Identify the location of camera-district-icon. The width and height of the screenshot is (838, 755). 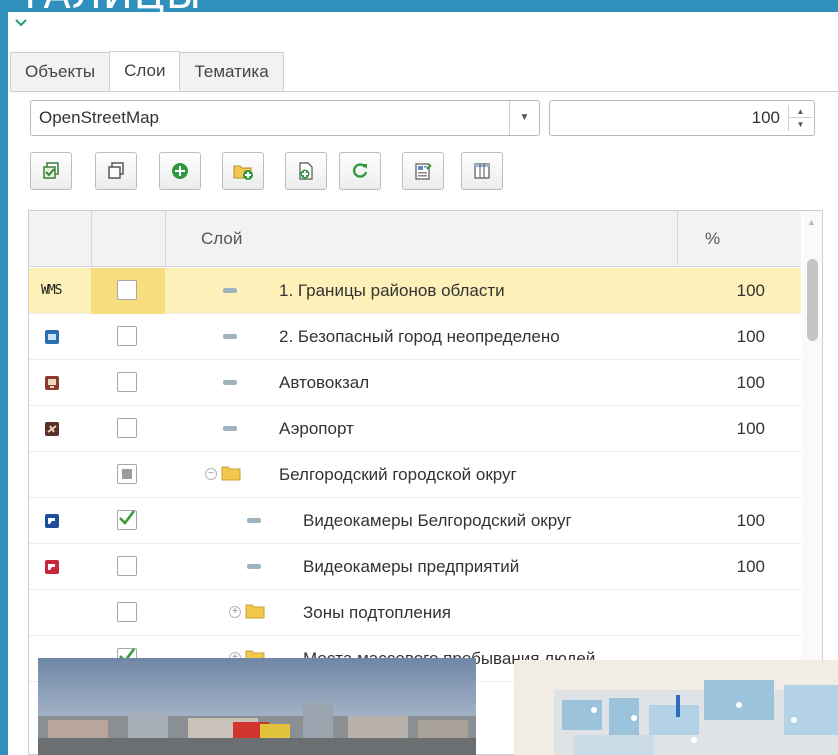
(52, 521).